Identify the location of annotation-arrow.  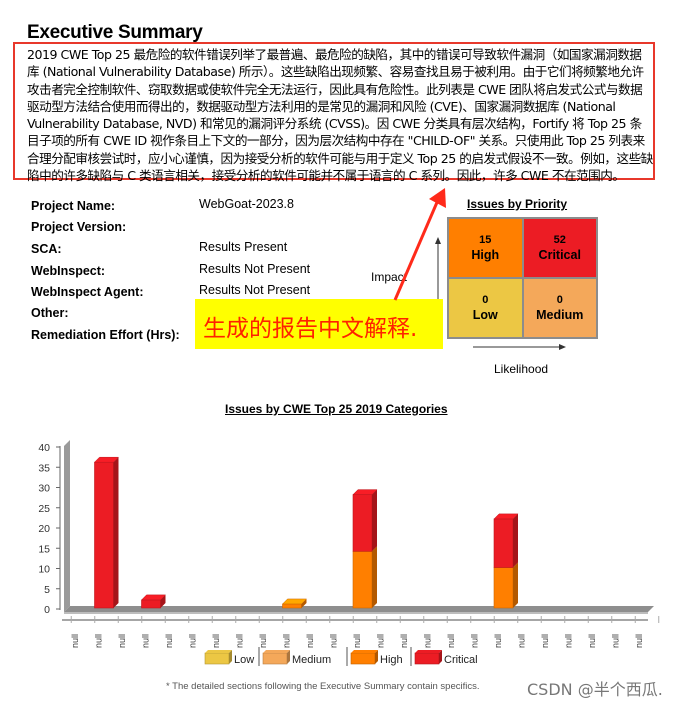
(419, 244).